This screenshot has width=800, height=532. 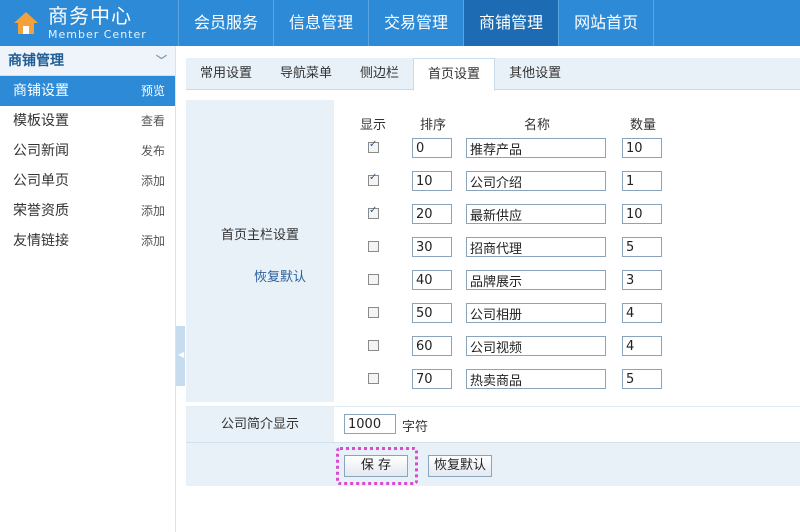 What do you see at coordinates (87, 211) in the screenshot?
I see `sidebar-item-honors: 荣誉资质 添加` at bounding box center [87, 211].